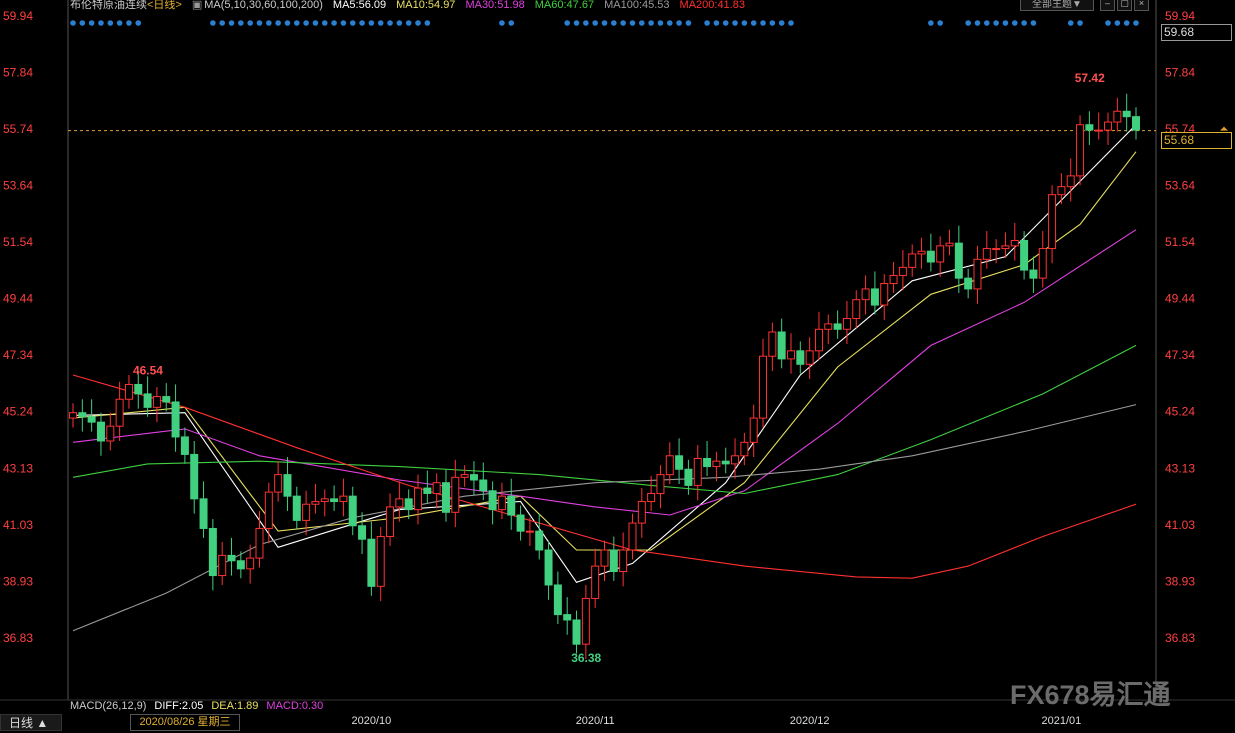 This screenshot has width=1235, height=733. I want to click on period-button: 日线 ▲, so click(31, 722).